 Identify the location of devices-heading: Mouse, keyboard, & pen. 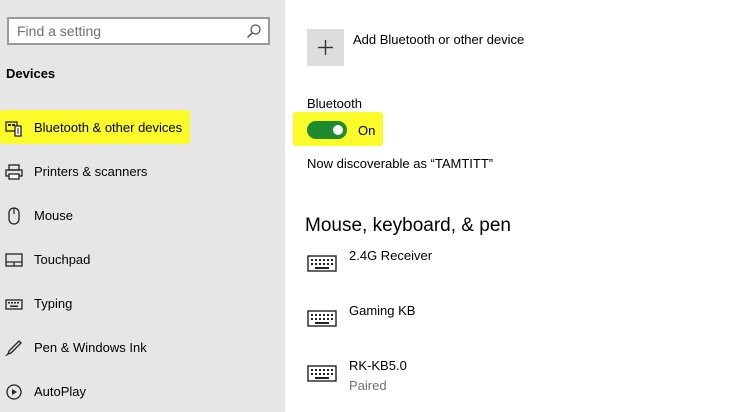
(408, 225).